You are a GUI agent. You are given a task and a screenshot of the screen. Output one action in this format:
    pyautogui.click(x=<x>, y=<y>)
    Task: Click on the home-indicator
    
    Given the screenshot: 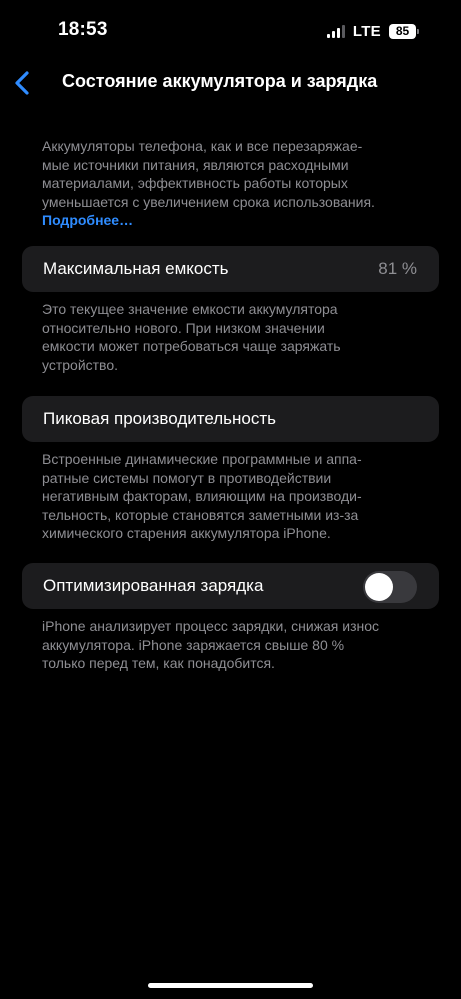 What is the action you would take?
    pyautogui.click(x=230, y=985)
    